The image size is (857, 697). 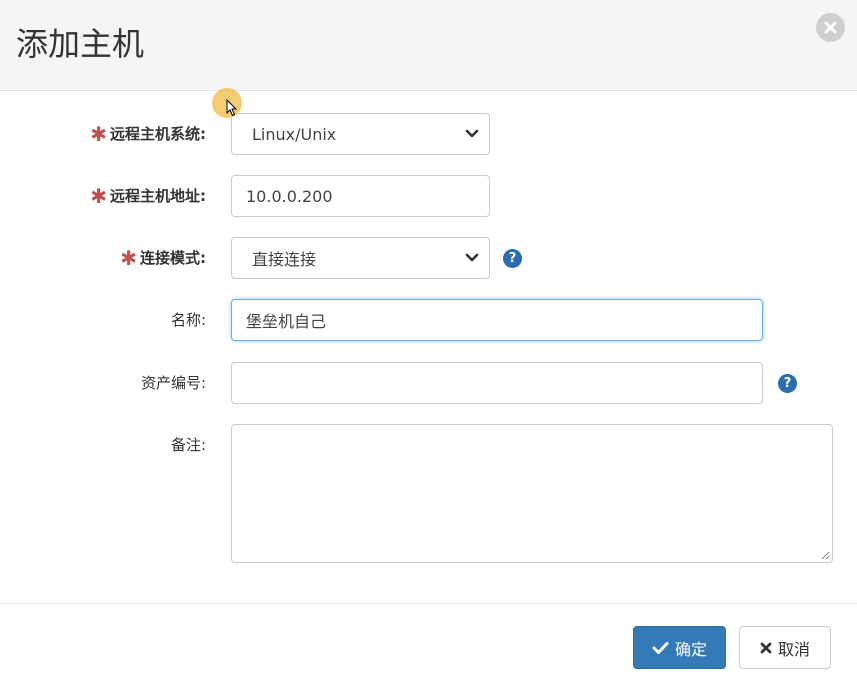 I want to click on address-label: ✱ 远程主机地址:, so click(x=148, y=196).